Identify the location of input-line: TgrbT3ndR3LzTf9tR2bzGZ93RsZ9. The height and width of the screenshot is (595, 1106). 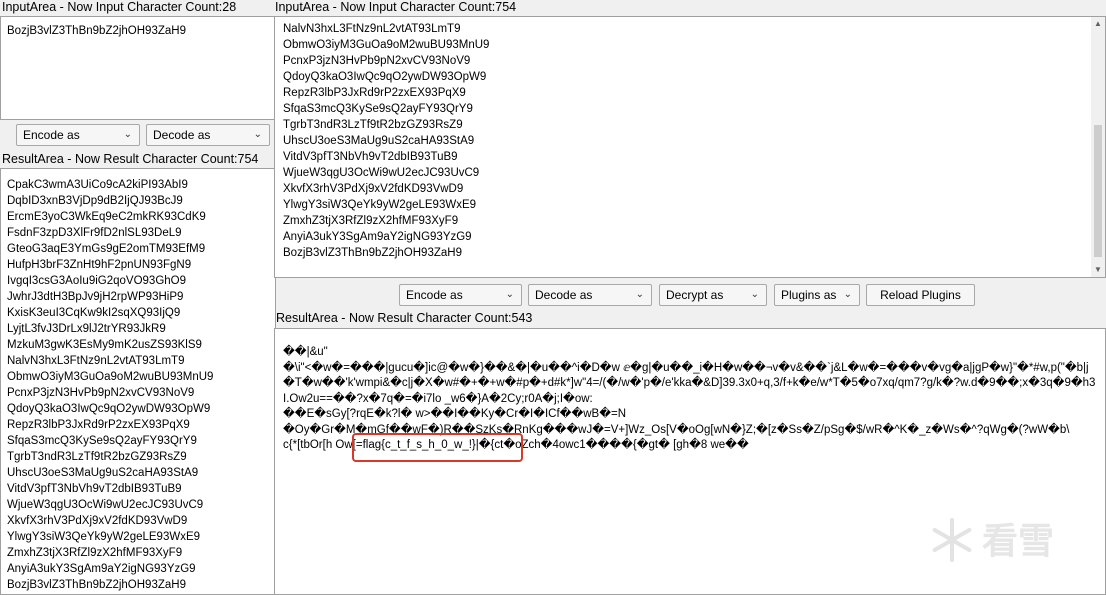
(373, 125).